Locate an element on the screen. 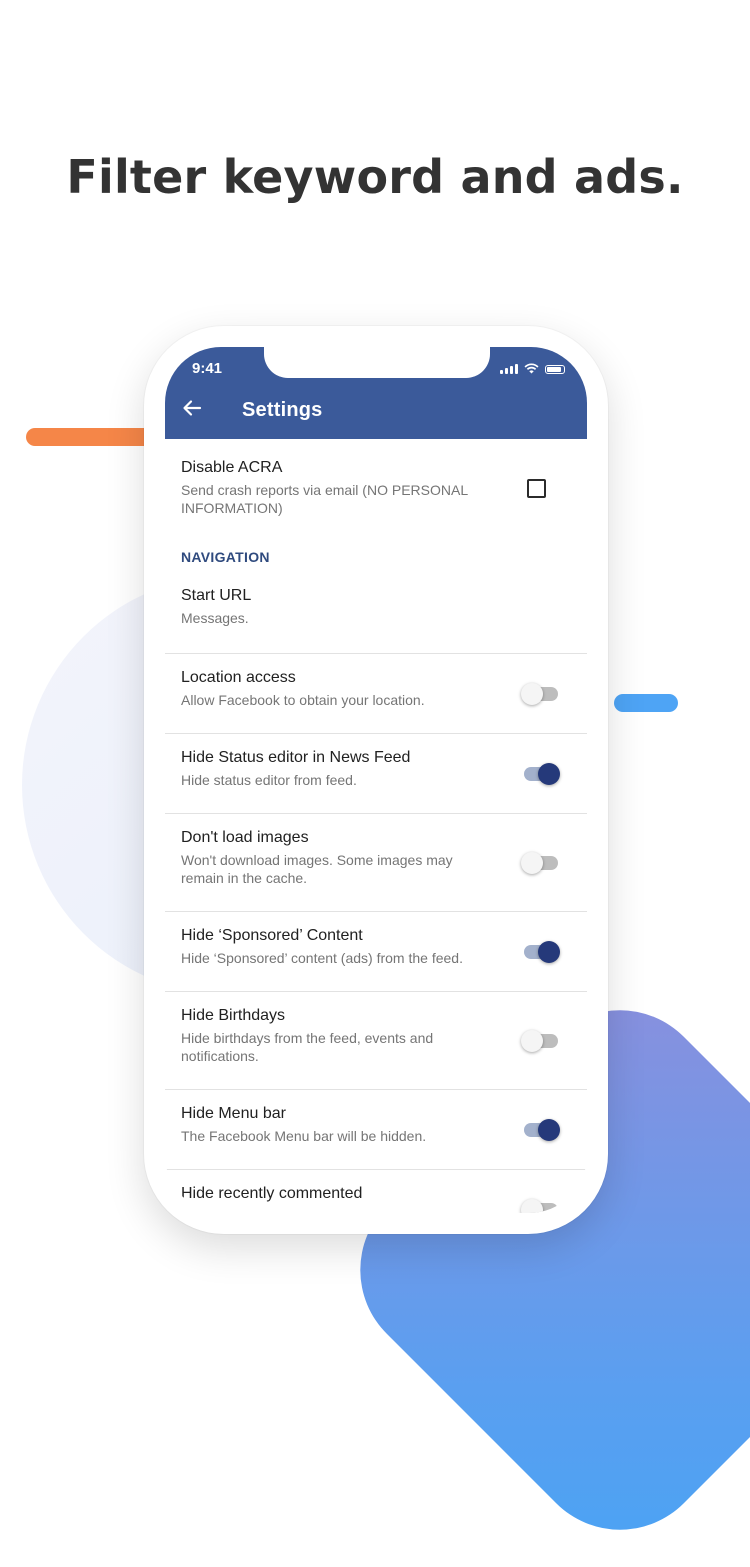  setting-title: Location access is located at coordinates (238, 677).